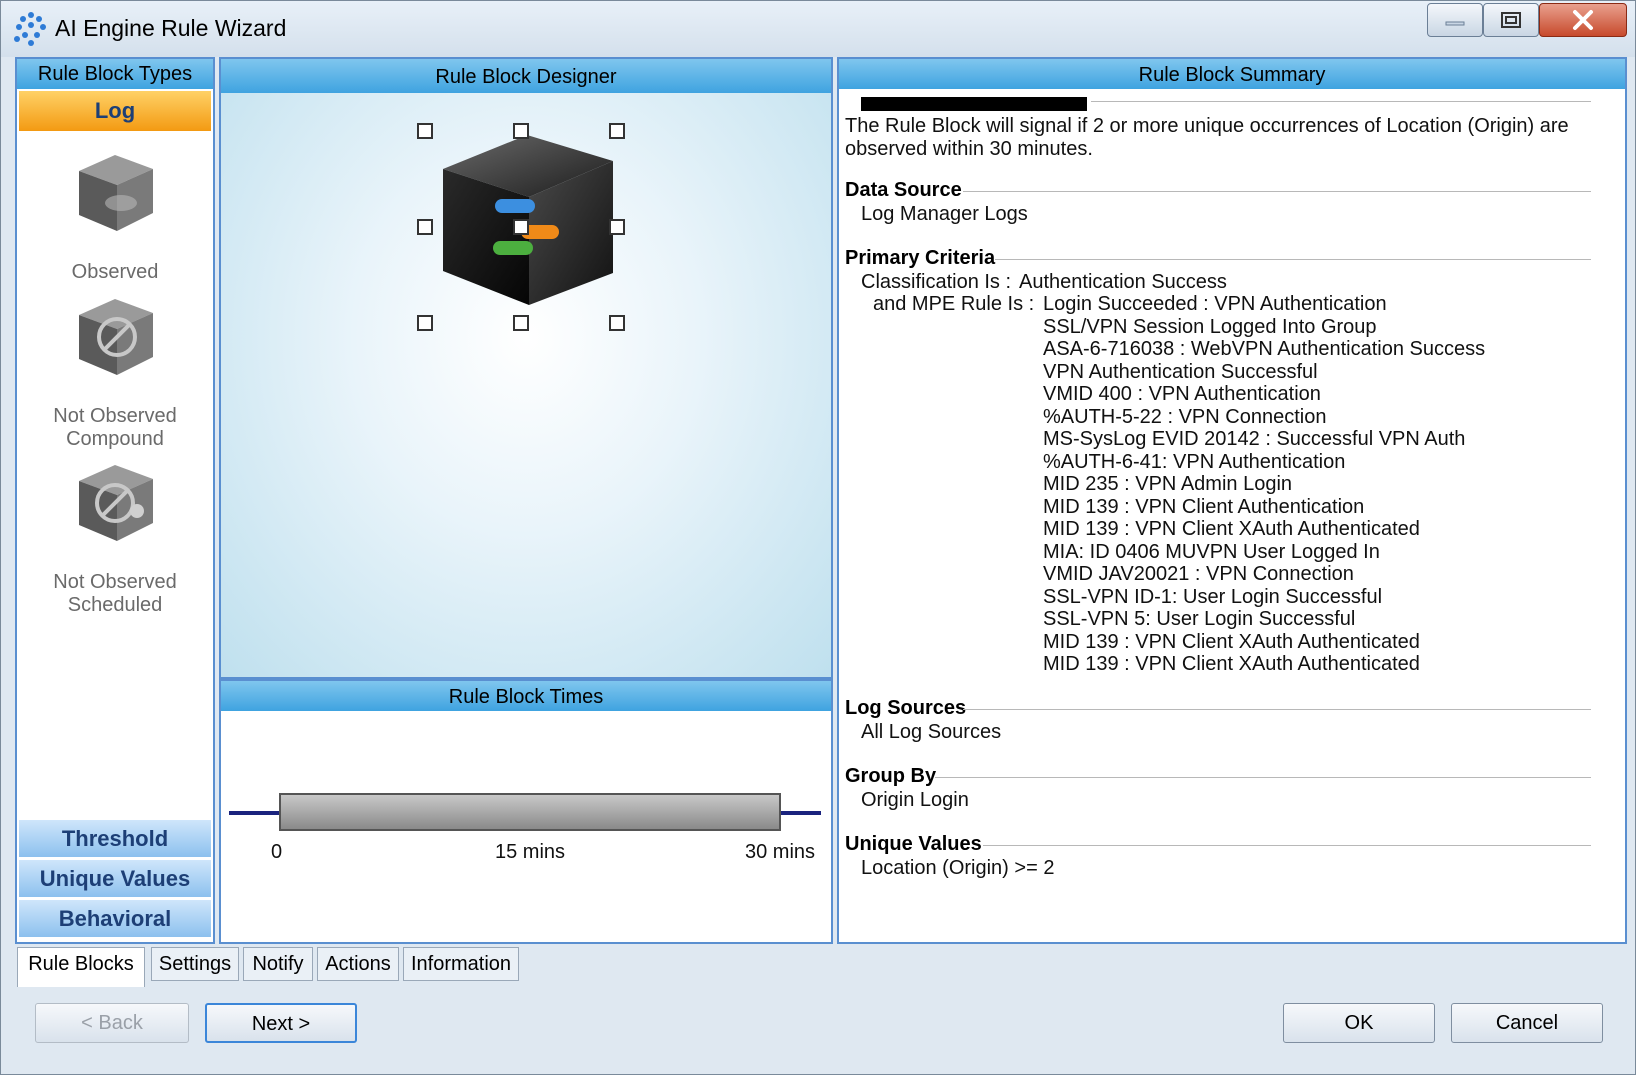  What do you see at coordinates (1215, 304) in the screenshot?
I see `mpe-rule-item: Login Succeeded : VPN Authentication` at bounding box center [1215, 304].